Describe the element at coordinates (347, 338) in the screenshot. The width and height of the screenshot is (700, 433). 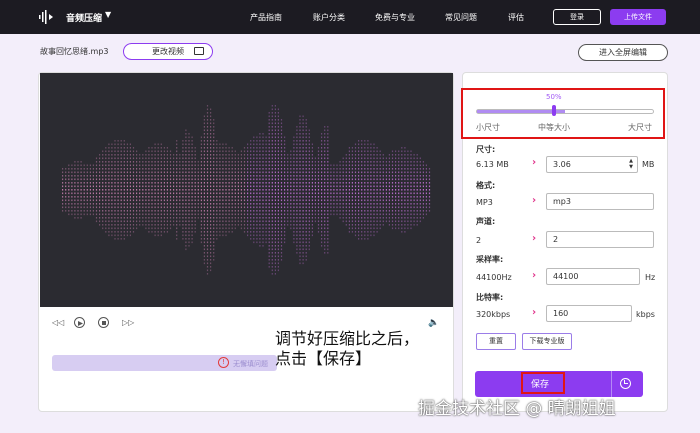
I see `annotation-line-1: 调节好压缩比之后，` at that location.